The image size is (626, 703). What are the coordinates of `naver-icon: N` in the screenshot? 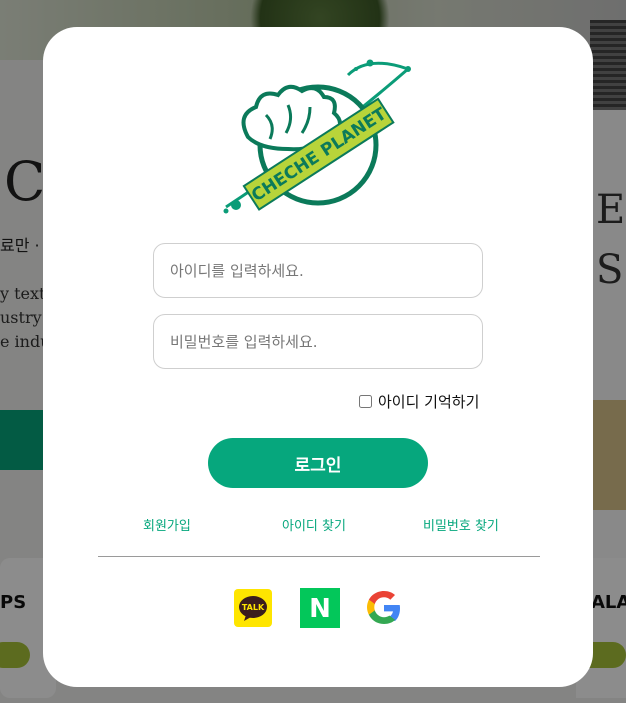 It's located at (320, 608).